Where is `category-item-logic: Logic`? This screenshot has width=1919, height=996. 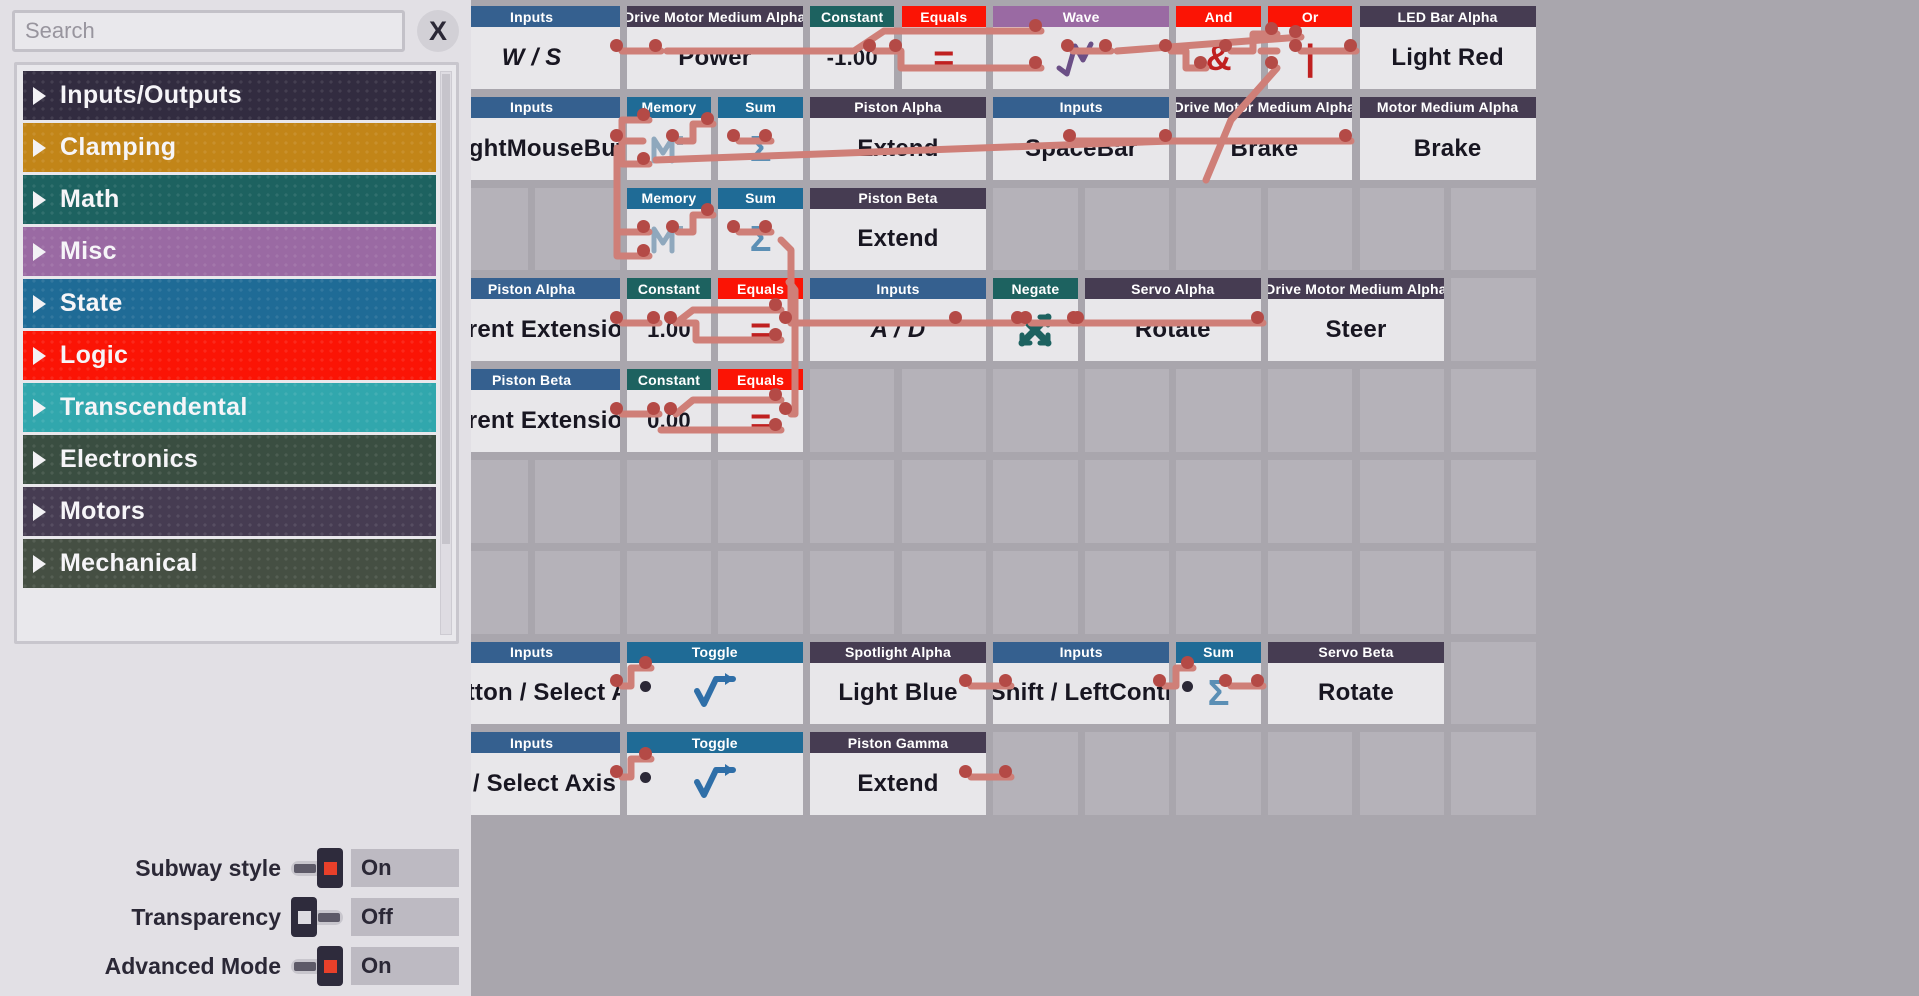 category-item-logic: Logic is located at coordinates (229, 355).